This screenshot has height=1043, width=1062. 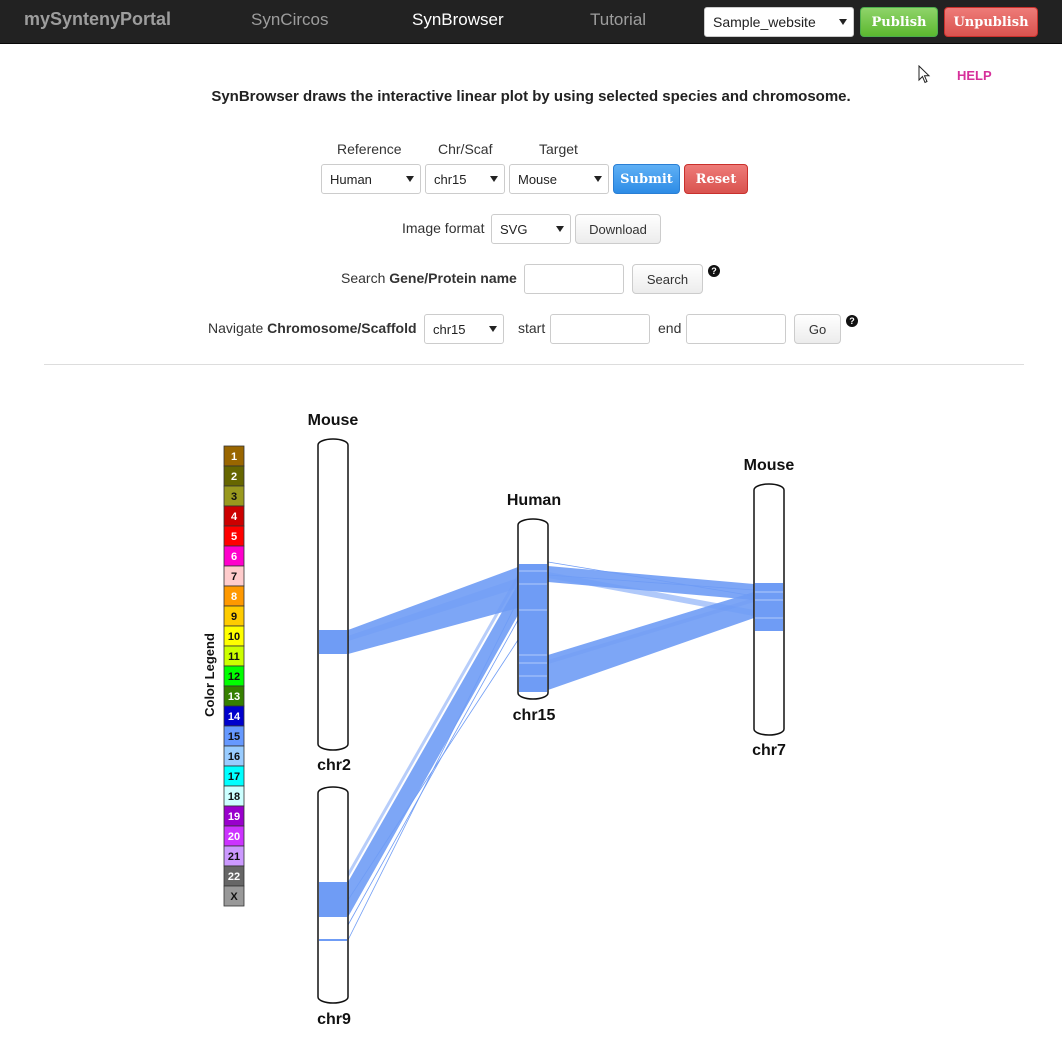 I want to click on reference-select: Human, so click(x=371, y=179).